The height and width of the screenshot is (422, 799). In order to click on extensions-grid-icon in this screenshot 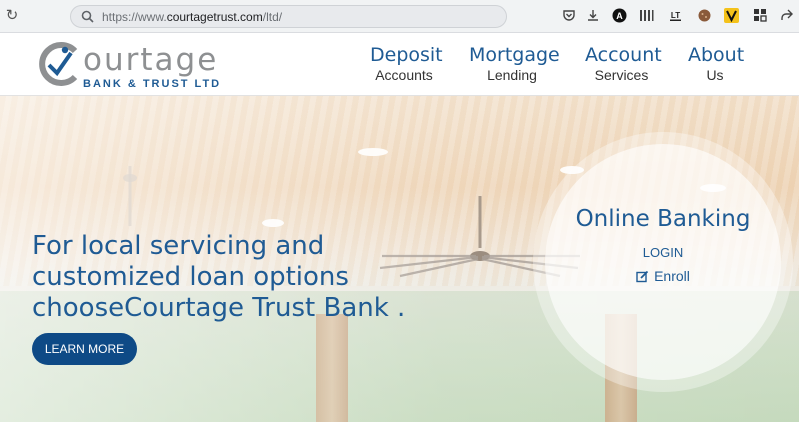, I will do `click(759, 15)`.